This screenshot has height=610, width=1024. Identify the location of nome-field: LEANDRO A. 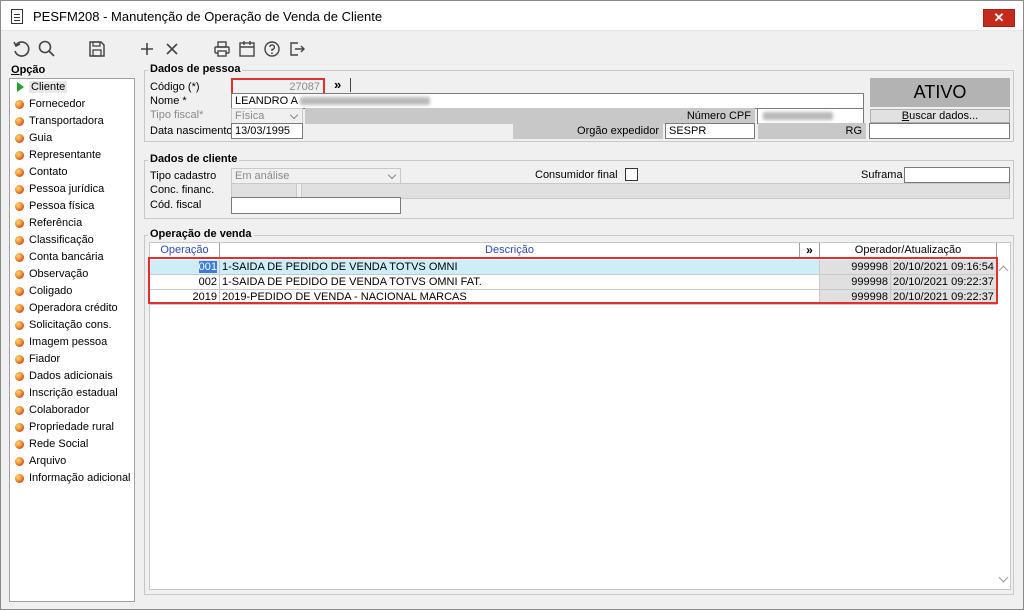
(547, 101).